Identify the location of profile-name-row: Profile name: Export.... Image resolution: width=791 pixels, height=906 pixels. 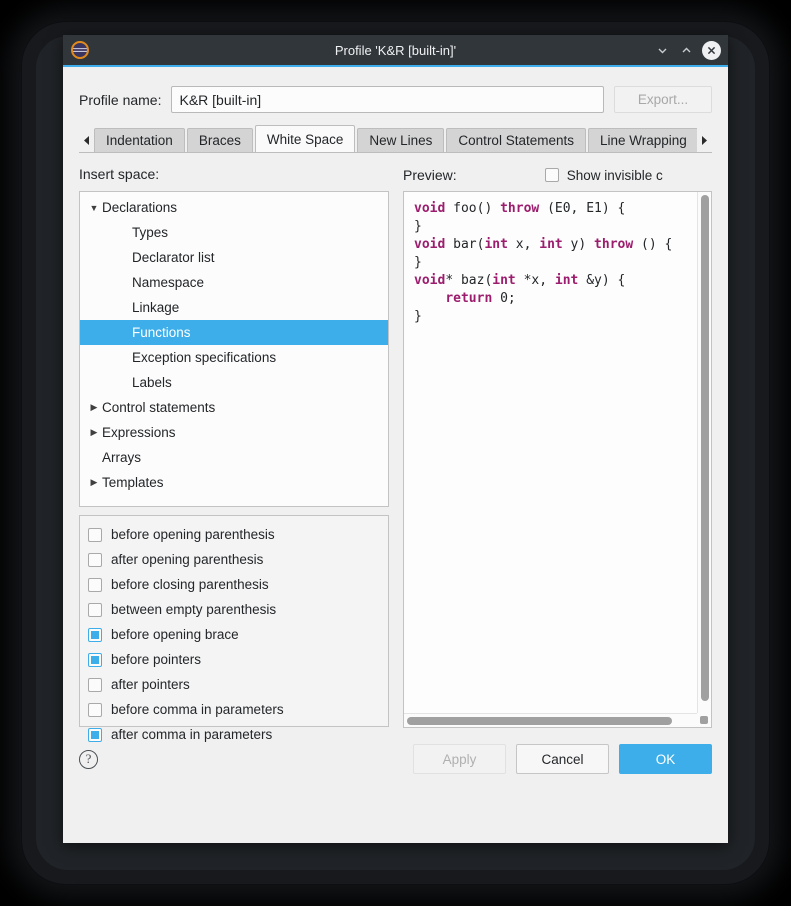
(395, 99).